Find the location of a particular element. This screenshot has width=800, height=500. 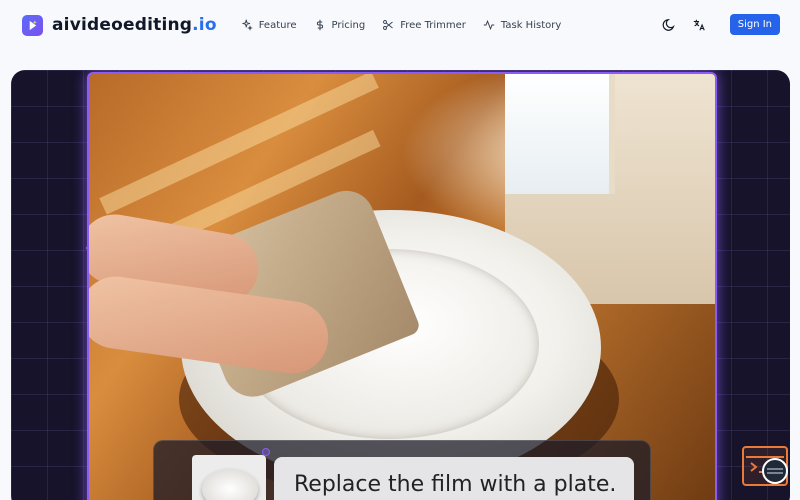

nav-item-feature: Feature is located at coordinates (269, 25).